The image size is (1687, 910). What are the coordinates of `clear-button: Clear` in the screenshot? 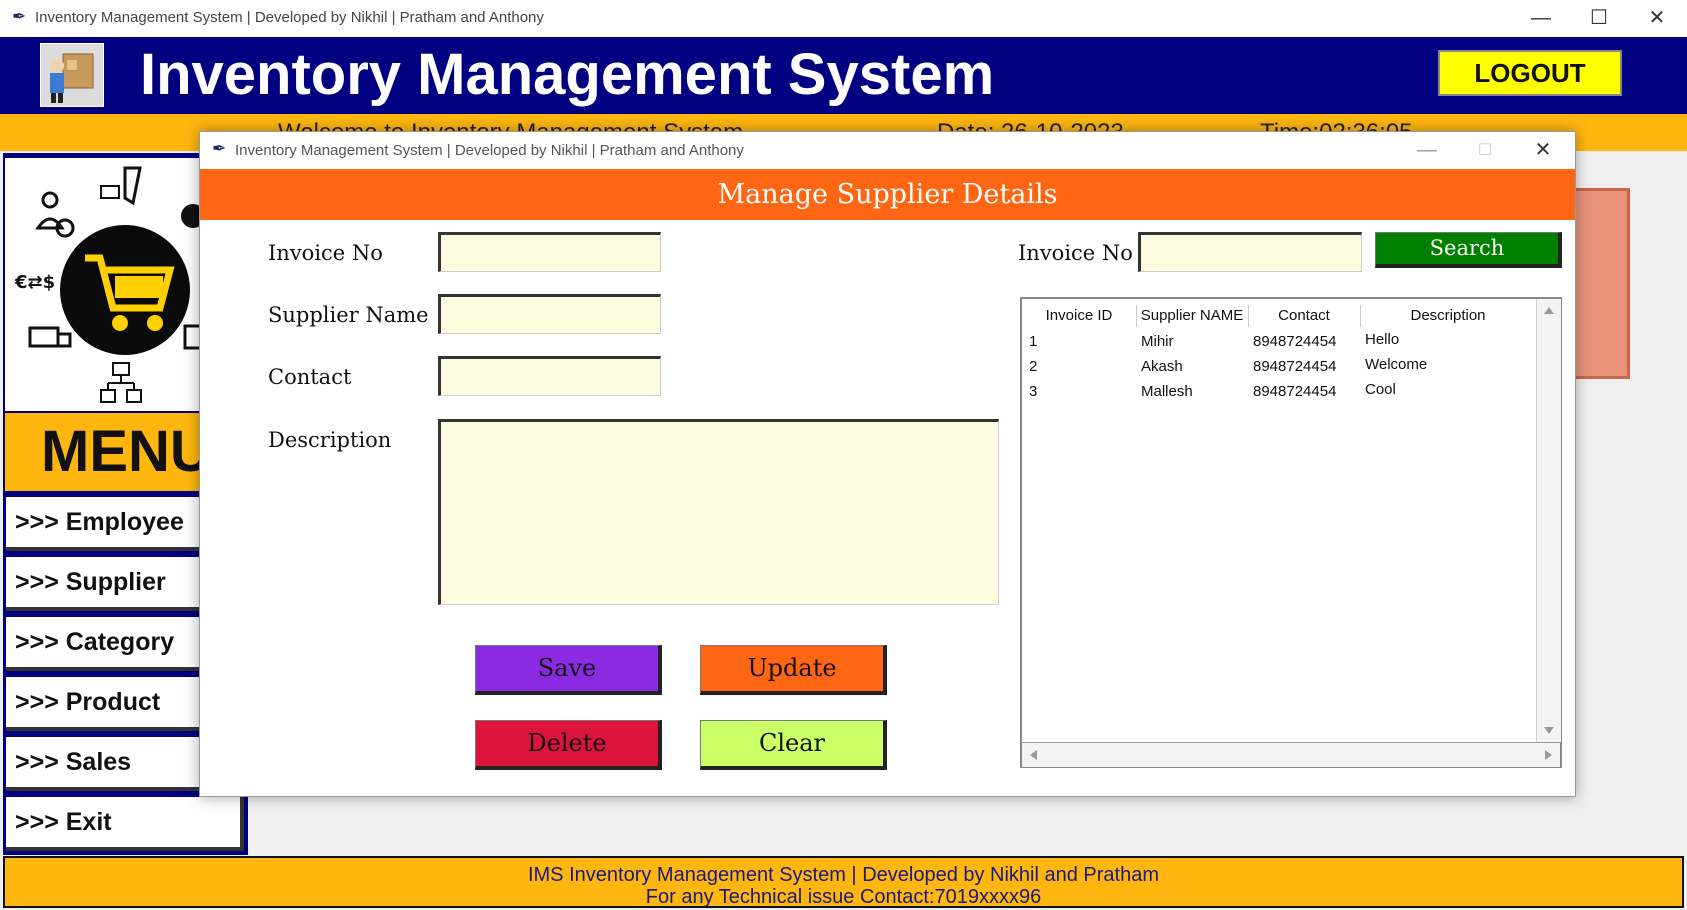 It's located at (793, 745).